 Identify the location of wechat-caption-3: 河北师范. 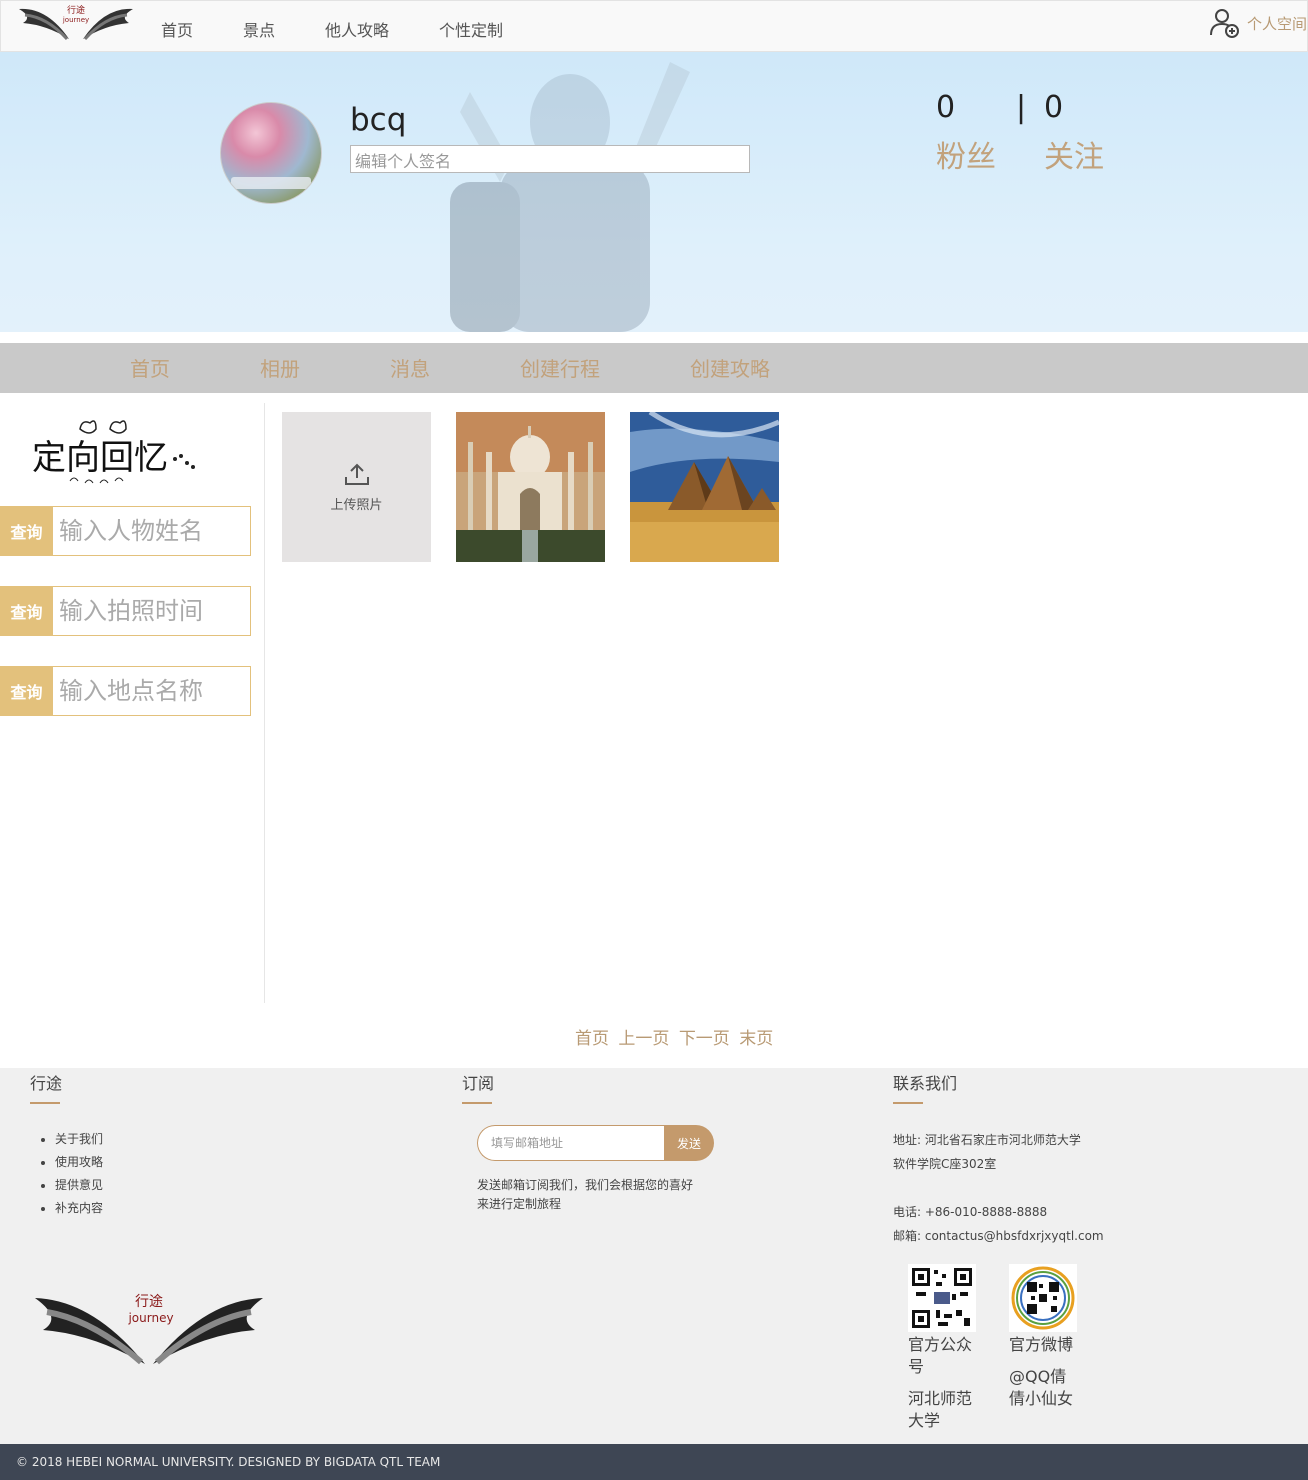
(940, 1398).